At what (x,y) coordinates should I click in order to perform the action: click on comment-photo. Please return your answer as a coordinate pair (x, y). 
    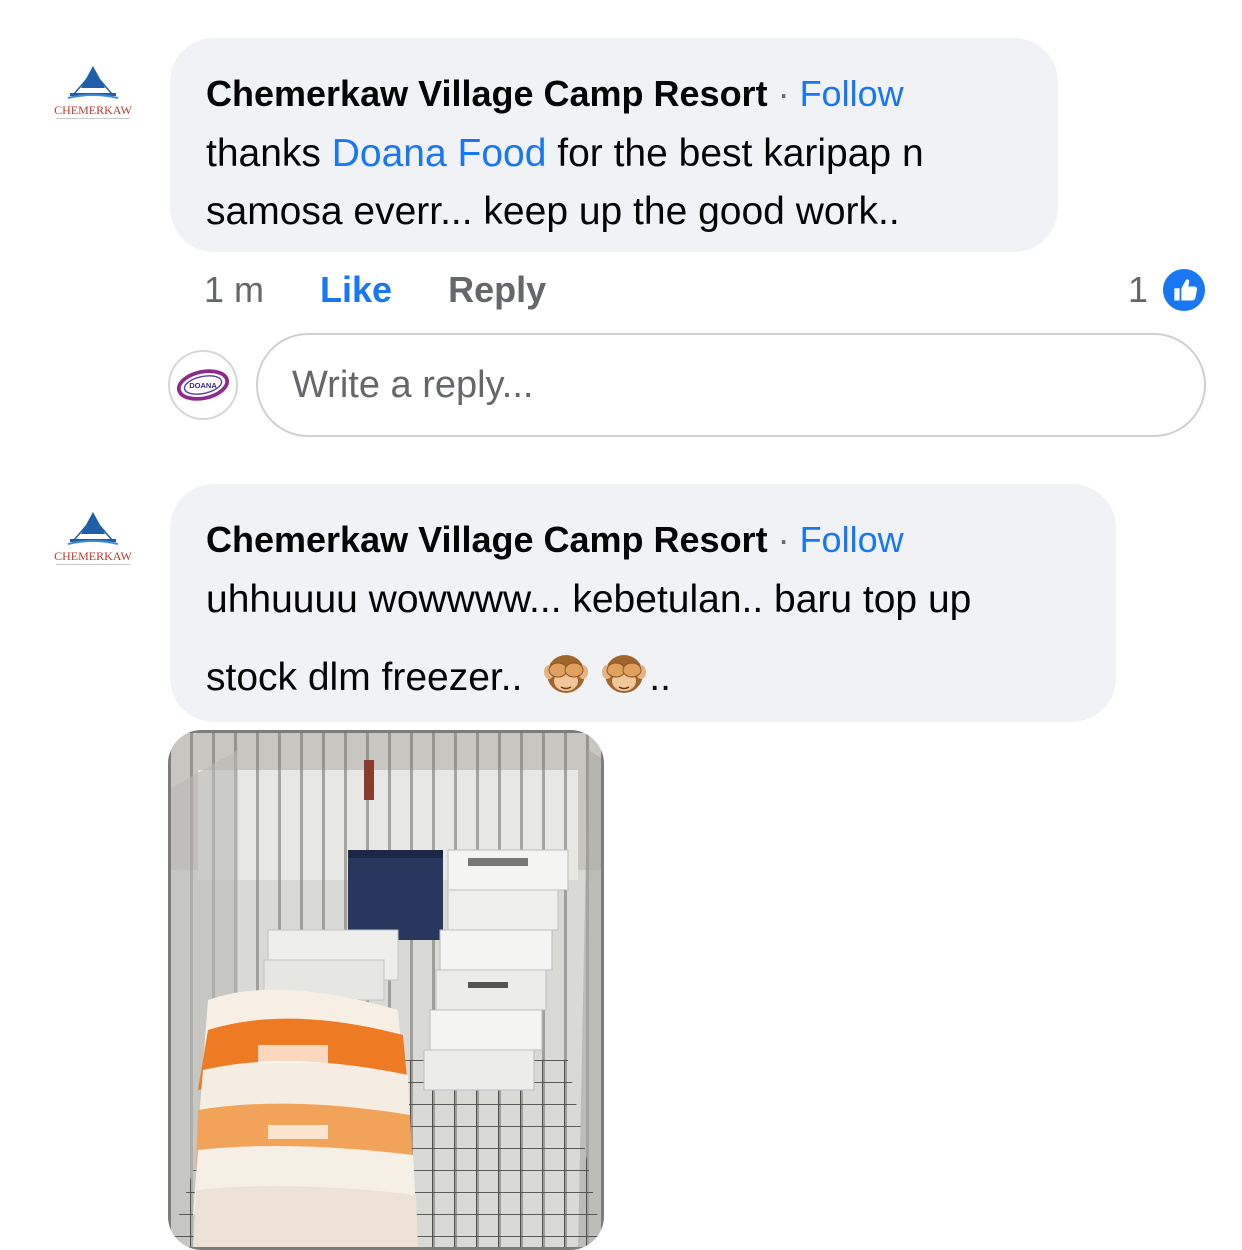
    Looking at the image, I should click on (386, 990).